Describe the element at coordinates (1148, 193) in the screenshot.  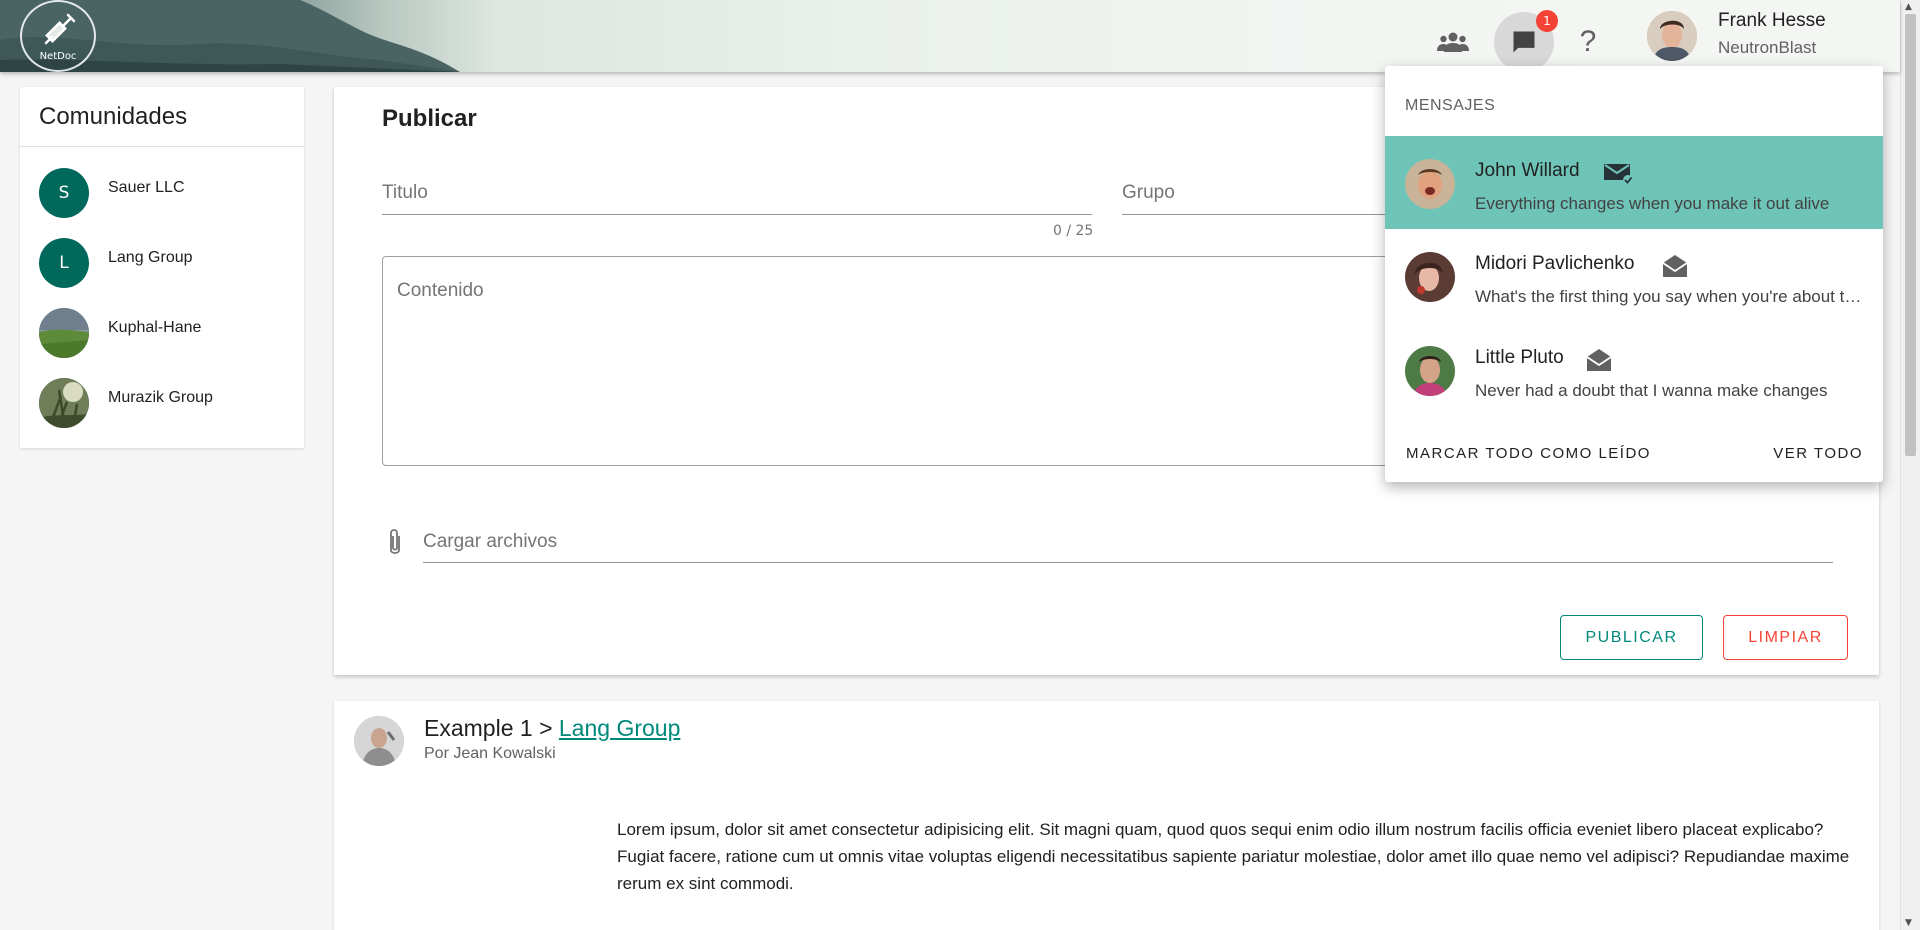
I see `group-select: Grupo` at that location.